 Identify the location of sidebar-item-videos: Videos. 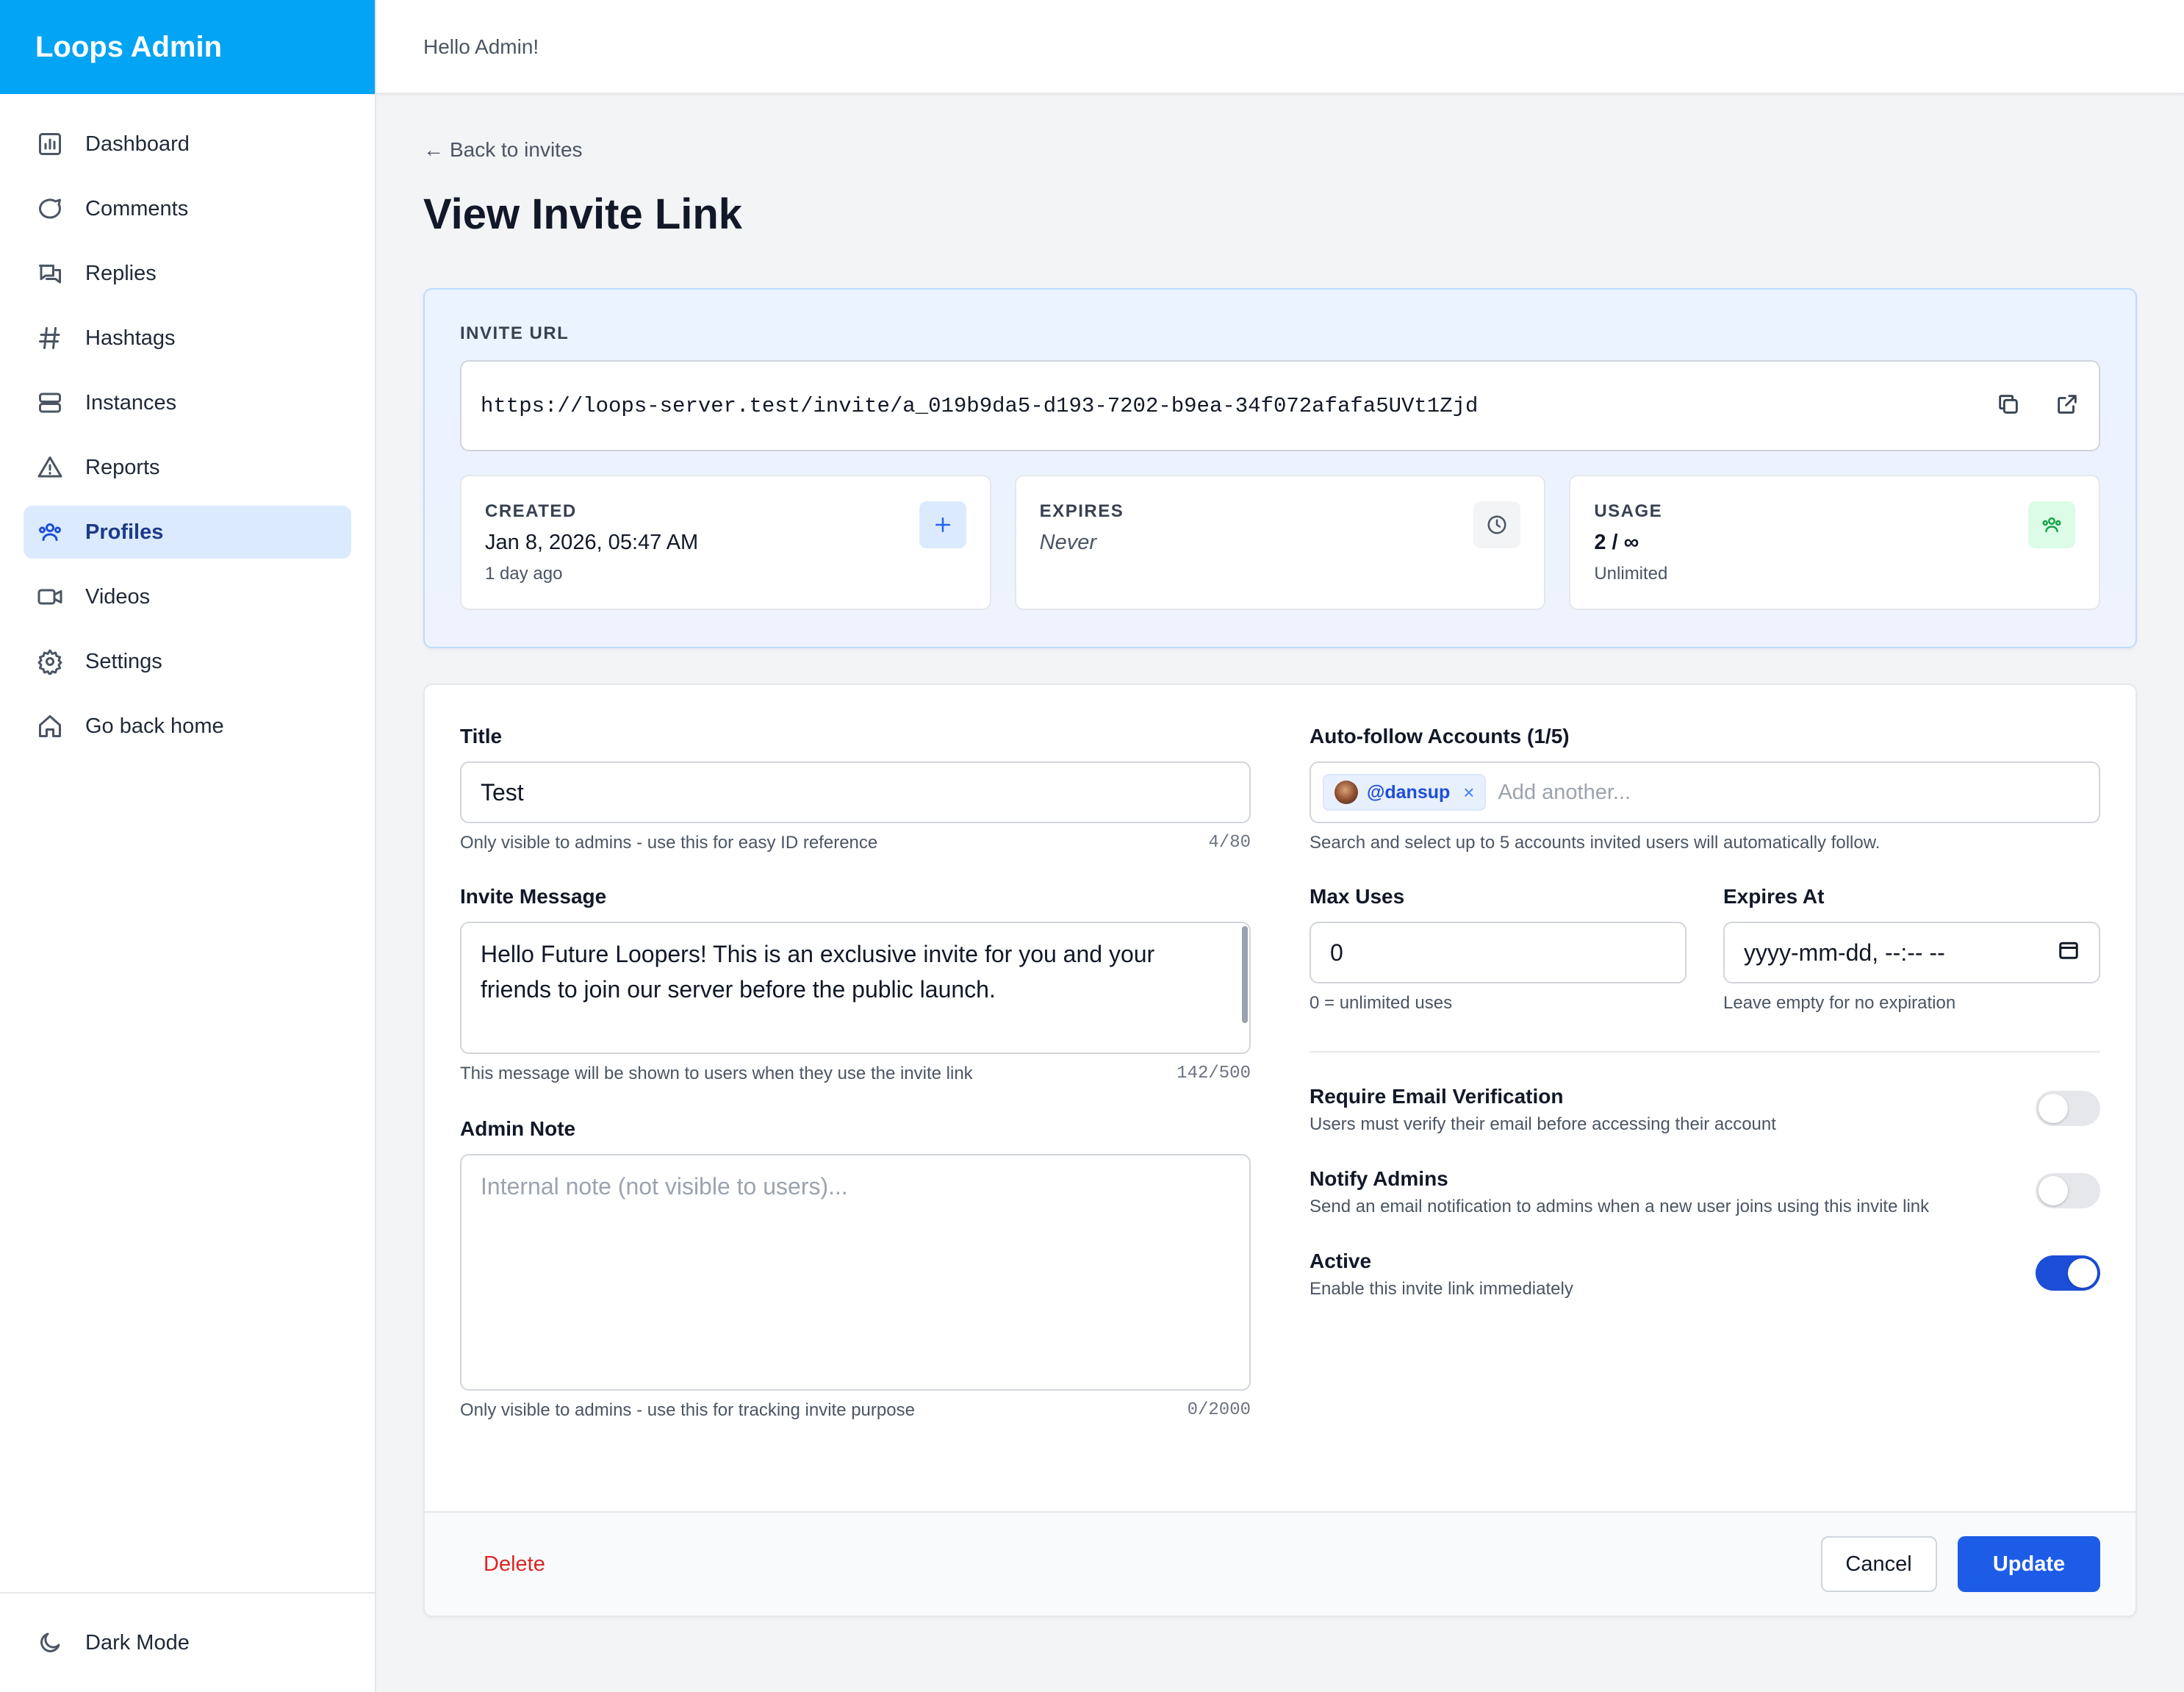
(187, 596).